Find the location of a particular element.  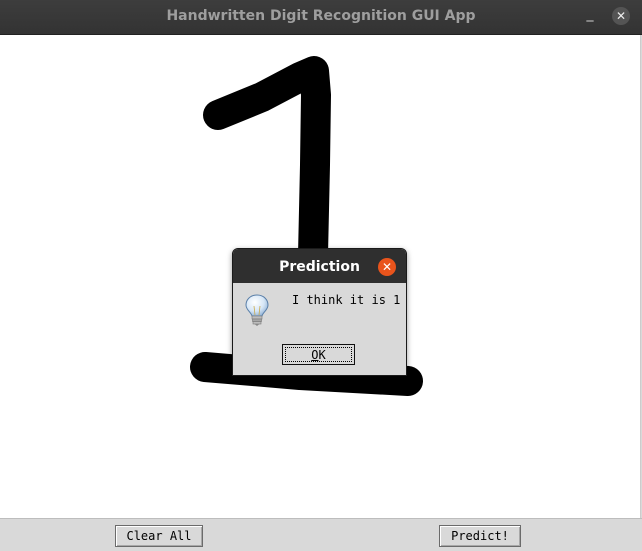

dialog-close-button: ✕ is located at coordinates (387, 267).